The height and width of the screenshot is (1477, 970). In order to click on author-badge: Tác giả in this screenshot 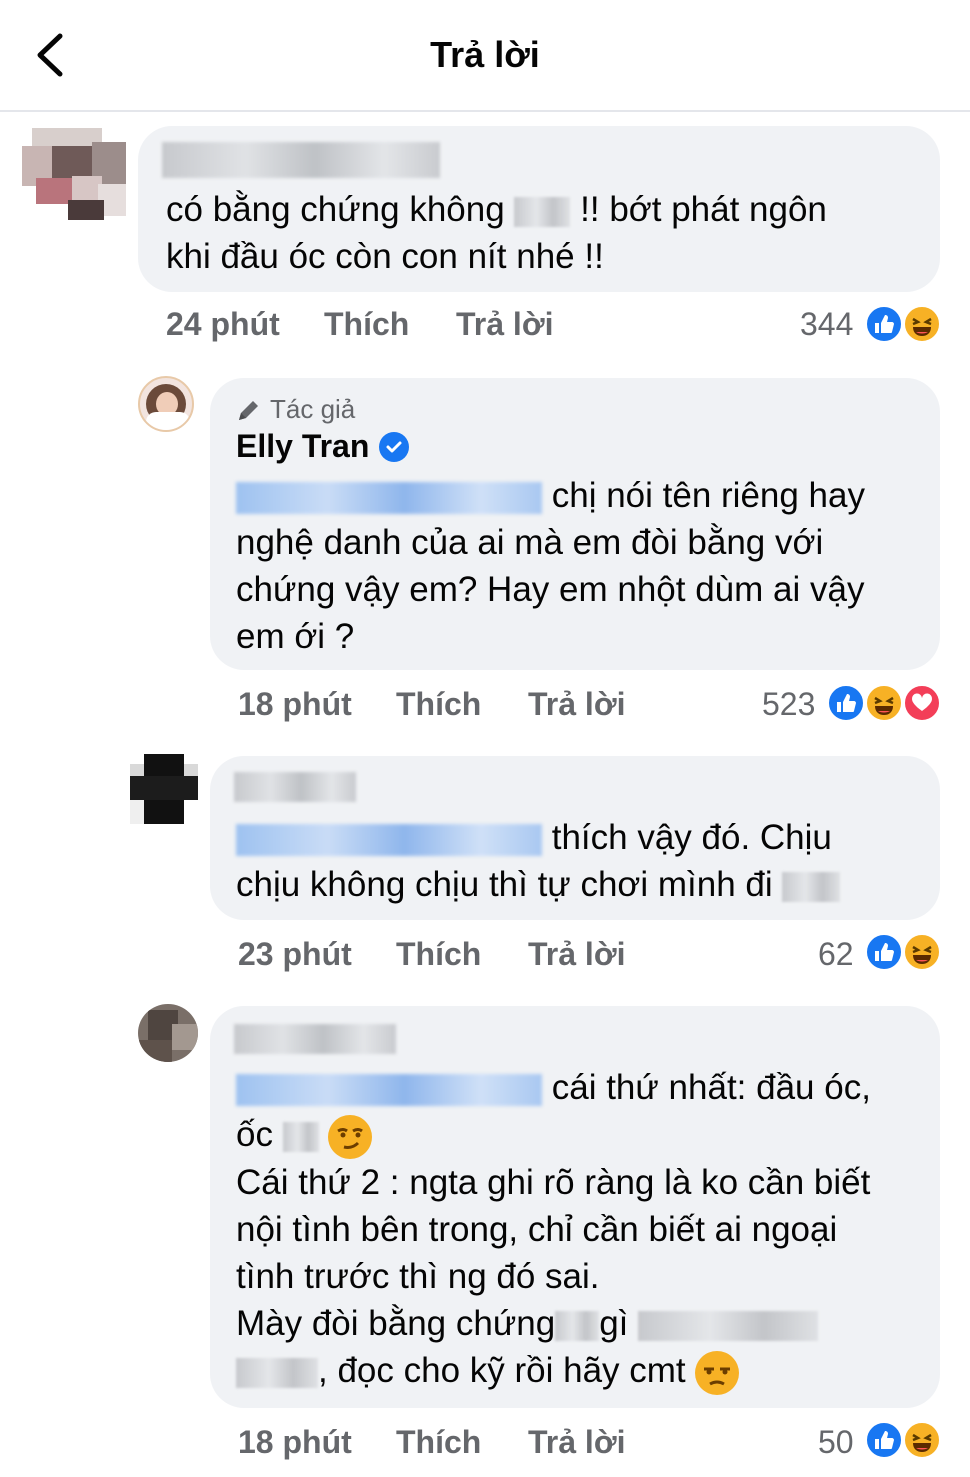, I will do `click(295, 409)`.